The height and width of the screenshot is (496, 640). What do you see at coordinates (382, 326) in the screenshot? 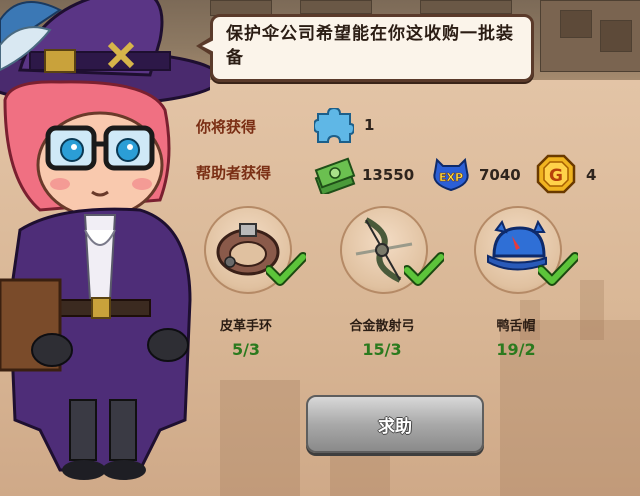
I see `item-name: 合金散射弓` at bounding box center [382, 326].